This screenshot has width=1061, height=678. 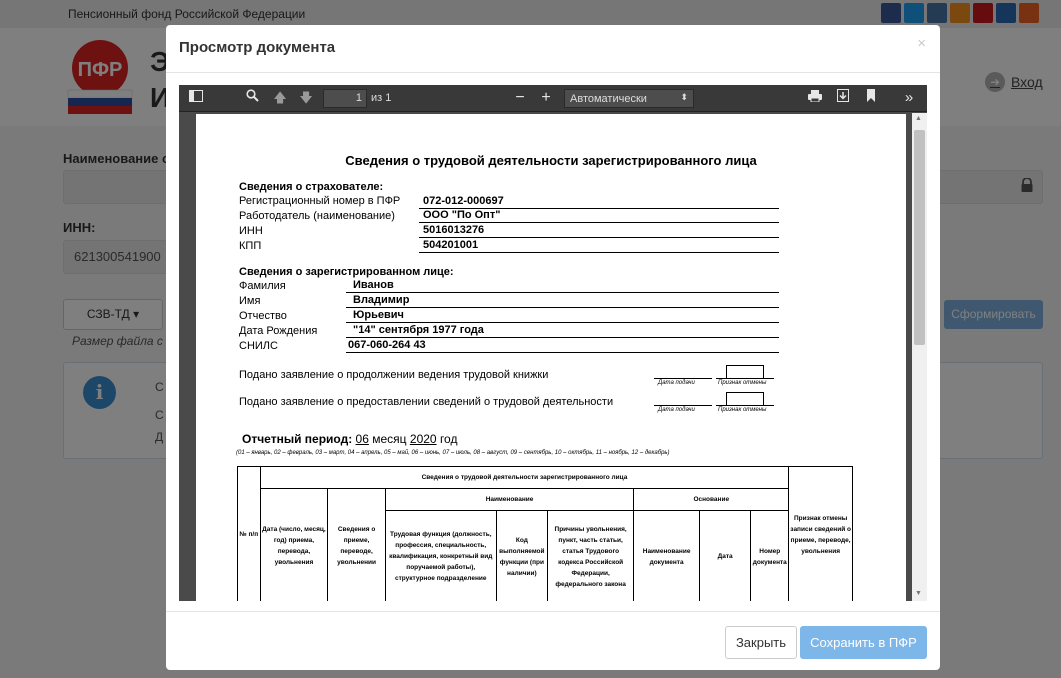 What do you see at coordinates (381, 300) in the screenshot?
I see `first-name-value: Владимир` at bounding box center [381, 300].